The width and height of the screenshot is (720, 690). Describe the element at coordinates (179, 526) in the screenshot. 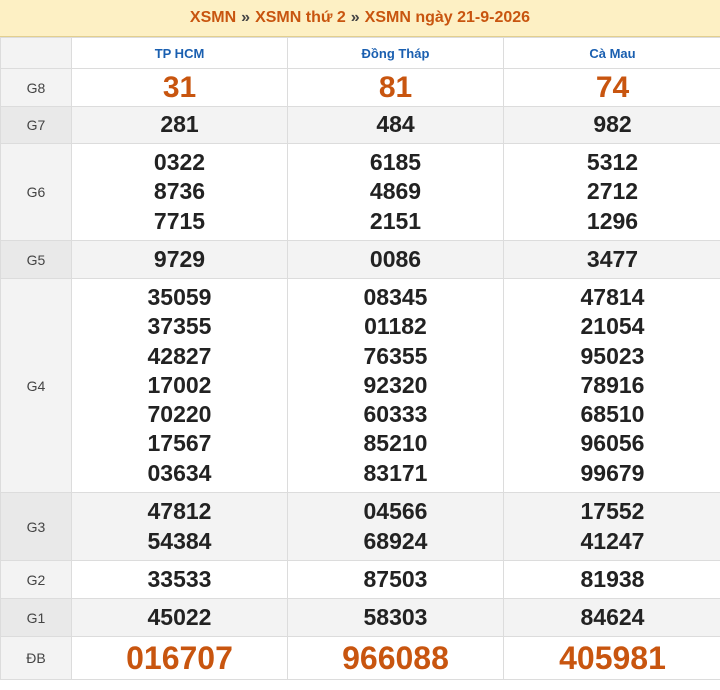

I see `prize-cell: 47812 54384` at that location.